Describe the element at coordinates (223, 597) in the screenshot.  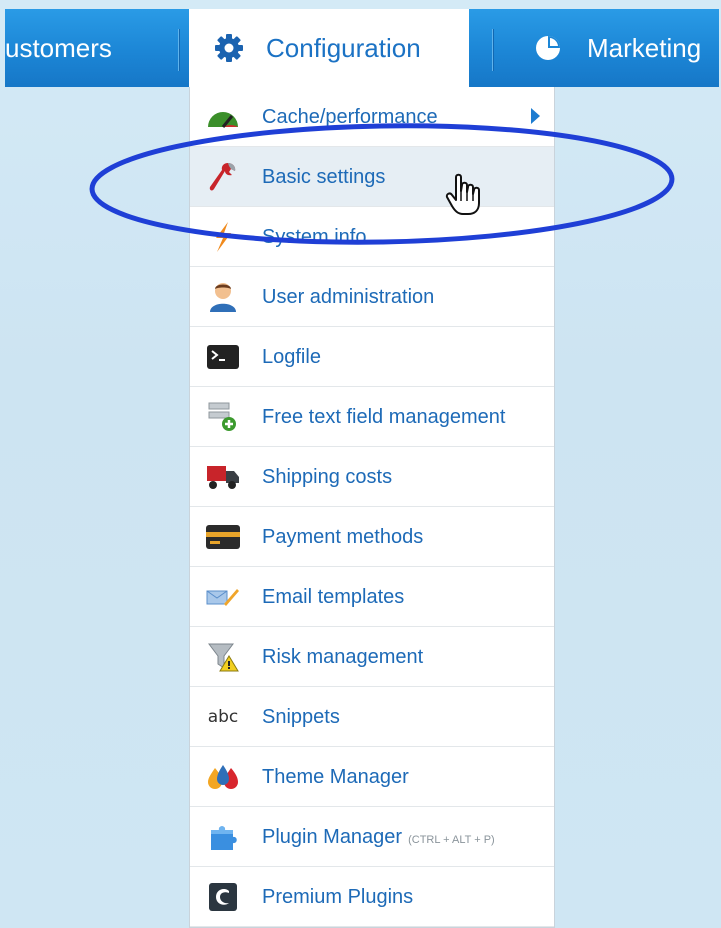
I see `envelope-pencil-icon` at that location.